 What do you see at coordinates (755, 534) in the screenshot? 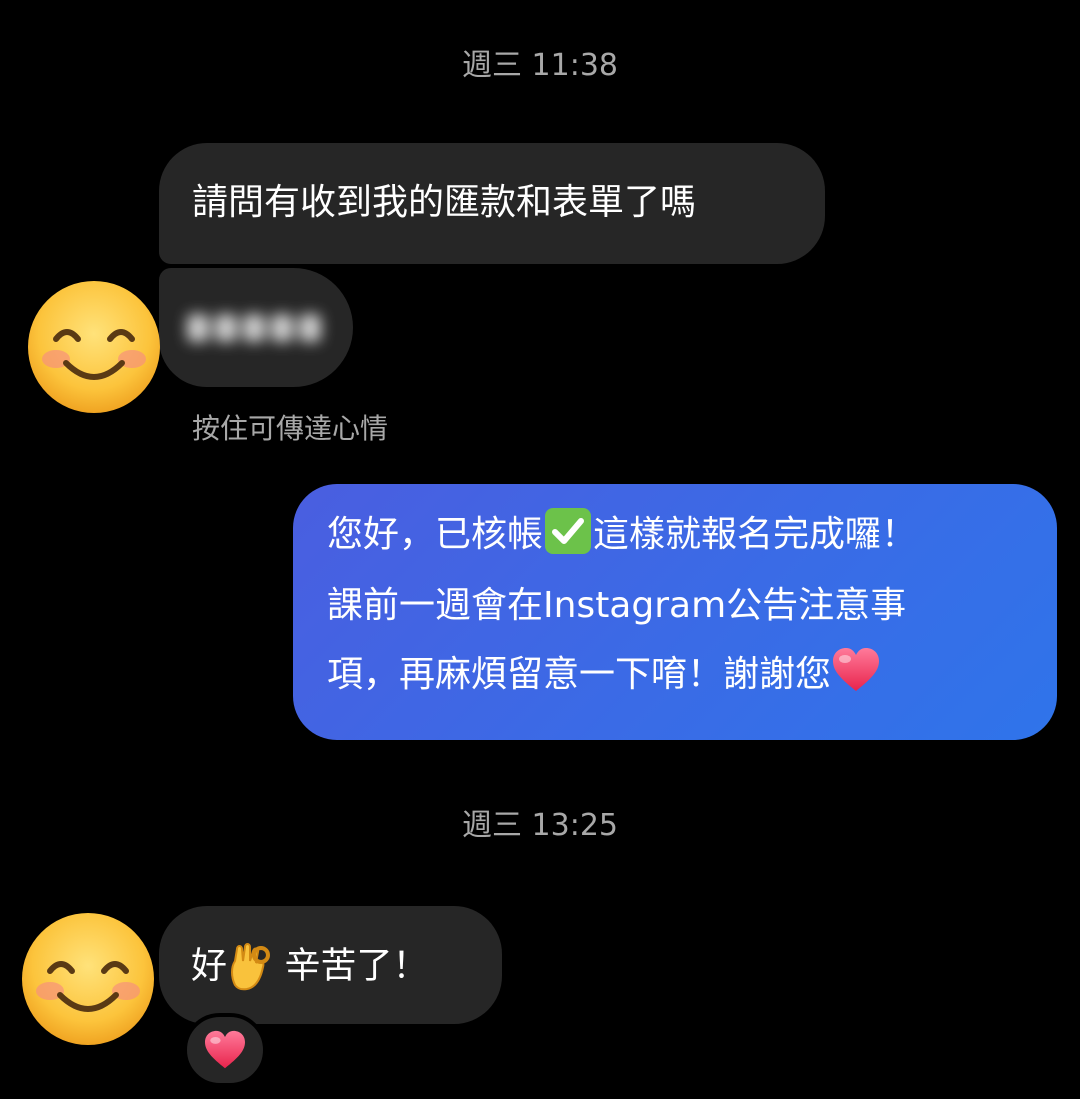
I see `message-text-part: 這樣就報名完成囉！` at bounding box center [755, 534].